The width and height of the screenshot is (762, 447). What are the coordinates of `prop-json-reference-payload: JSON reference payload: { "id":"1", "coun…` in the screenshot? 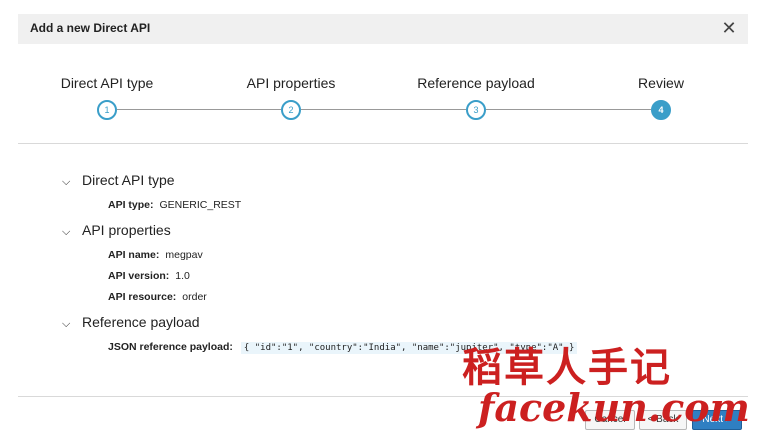 It's located at (343, 347).